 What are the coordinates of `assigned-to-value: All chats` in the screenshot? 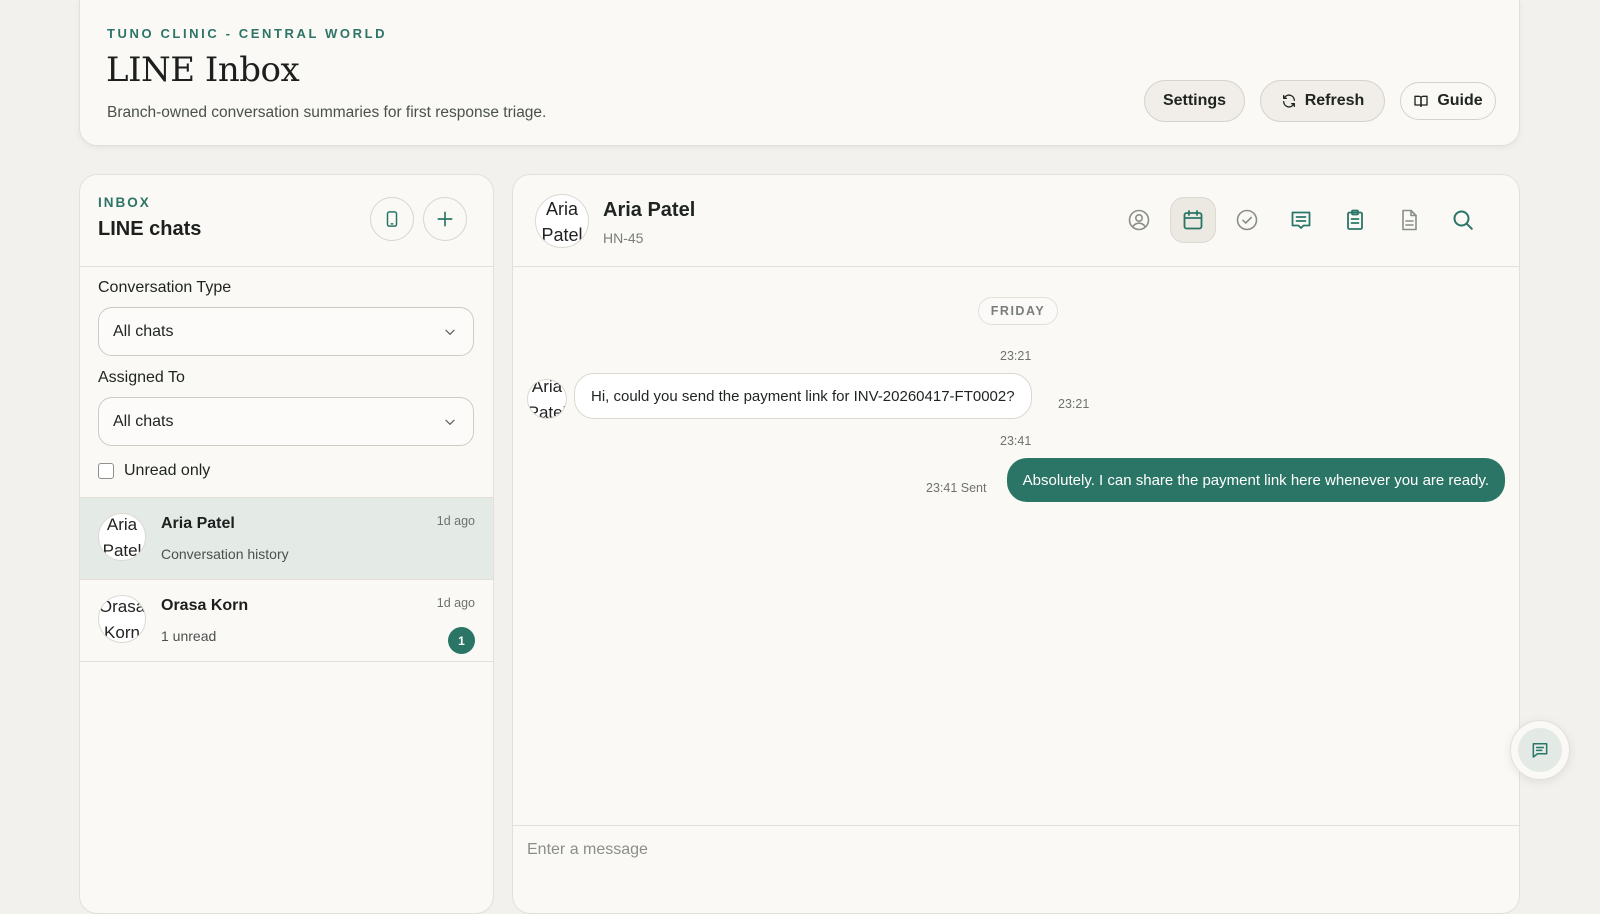 It's located at (143, 421).